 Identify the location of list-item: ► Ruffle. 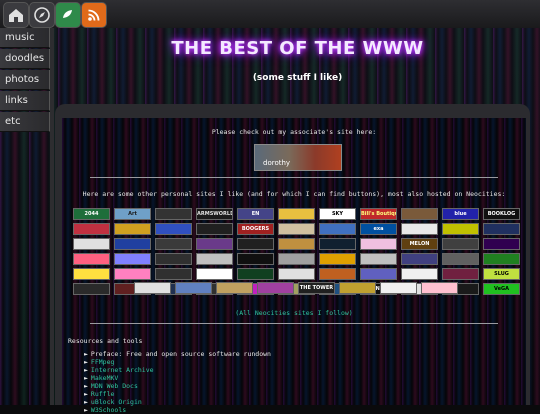
(177, 394).